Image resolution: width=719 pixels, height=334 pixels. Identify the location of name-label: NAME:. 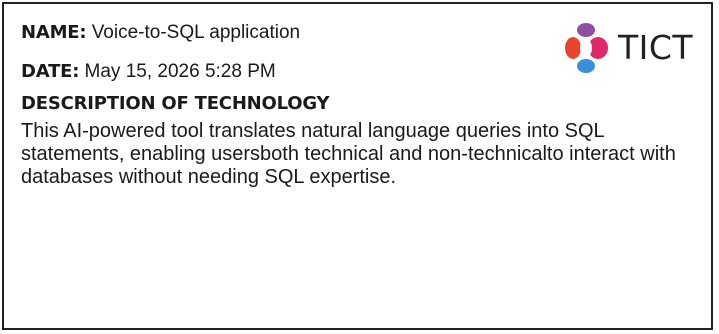
(54, 32).